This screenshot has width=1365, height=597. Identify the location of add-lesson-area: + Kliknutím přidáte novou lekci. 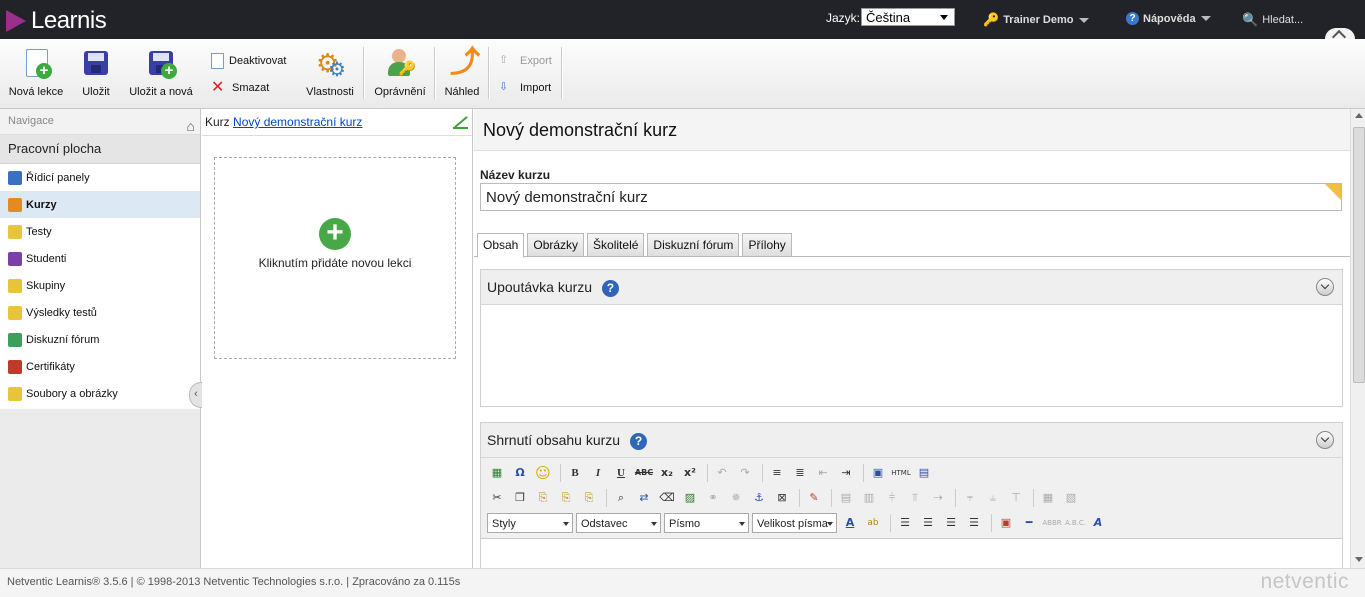
(335, 258).